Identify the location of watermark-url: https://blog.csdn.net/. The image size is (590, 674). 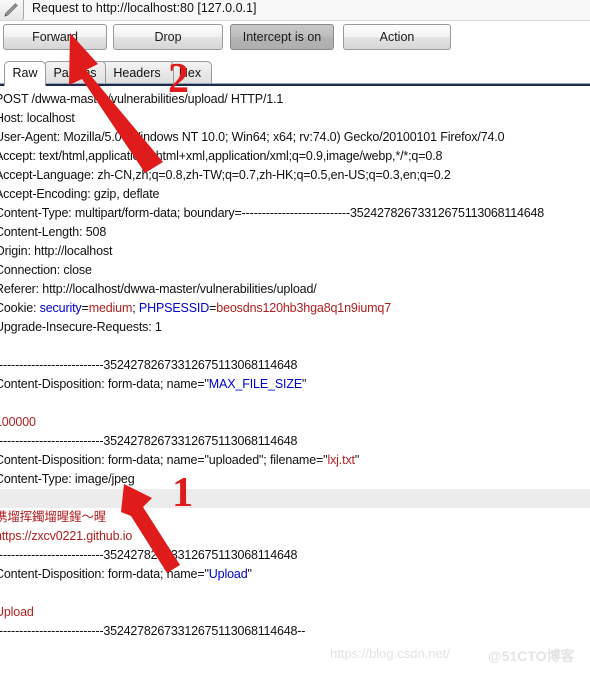
(390, 653).